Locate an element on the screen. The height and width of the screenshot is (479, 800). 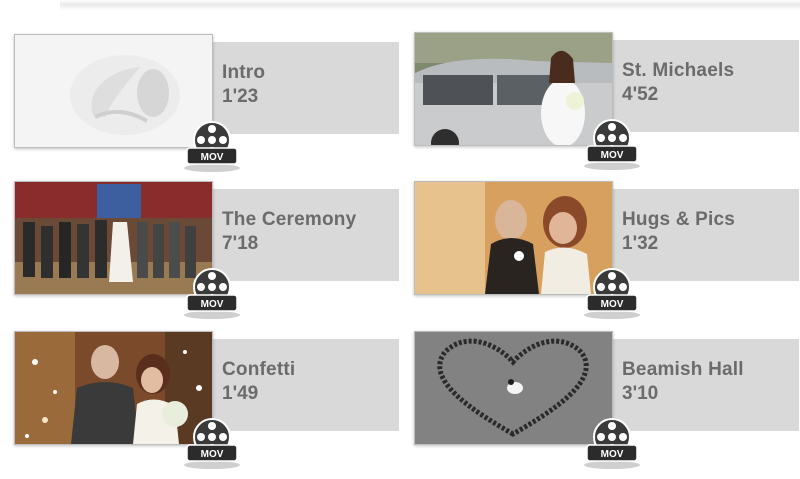
video-card-confetti: Confetti 1'49 MOV is located at coordinates (206, 400).